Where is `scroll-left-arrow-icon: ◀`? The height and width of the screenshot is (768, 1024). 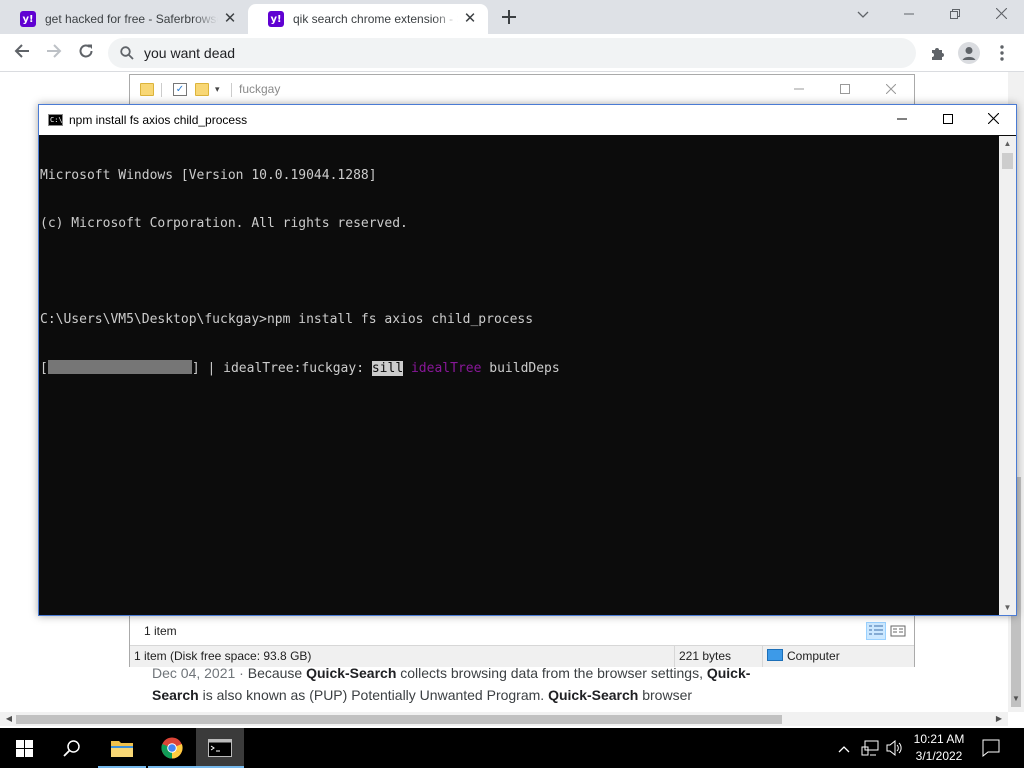
scroll-left-arrow-icon: ◀ is located at coordinates (9, 719).